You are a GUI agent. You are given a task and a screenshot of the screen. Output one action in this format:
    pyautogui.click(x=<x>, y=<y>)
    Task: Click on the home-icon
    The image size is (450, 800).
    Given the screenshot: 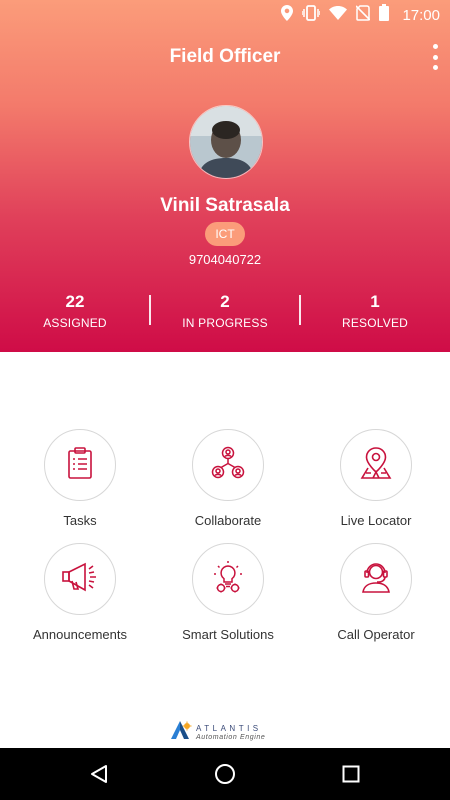 What is the action you would take?
    pyautogui.click(x=225, y=774)
    